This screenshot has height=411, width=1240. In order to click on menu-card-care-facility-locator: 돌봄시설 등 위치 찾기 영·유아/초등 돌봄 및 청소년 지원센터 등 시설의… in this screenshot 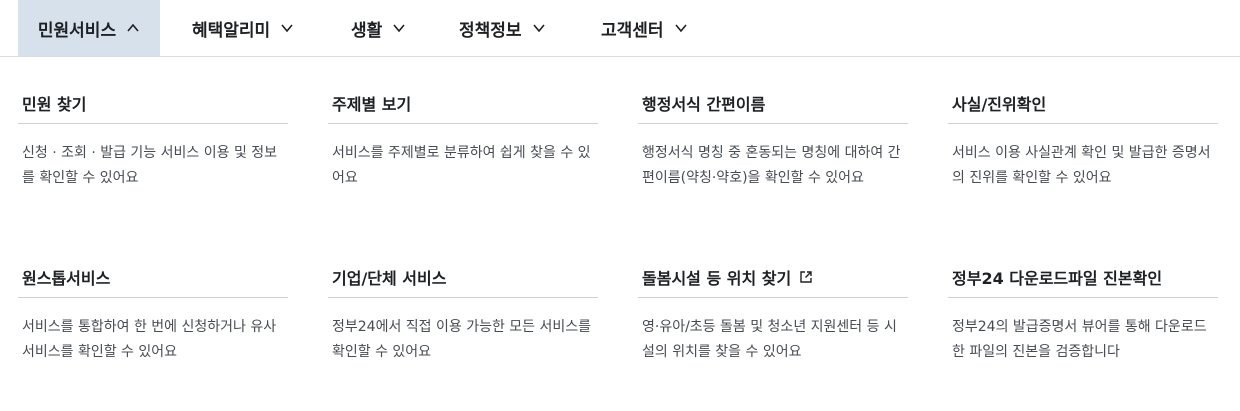, I will do `click(773, 312)`.